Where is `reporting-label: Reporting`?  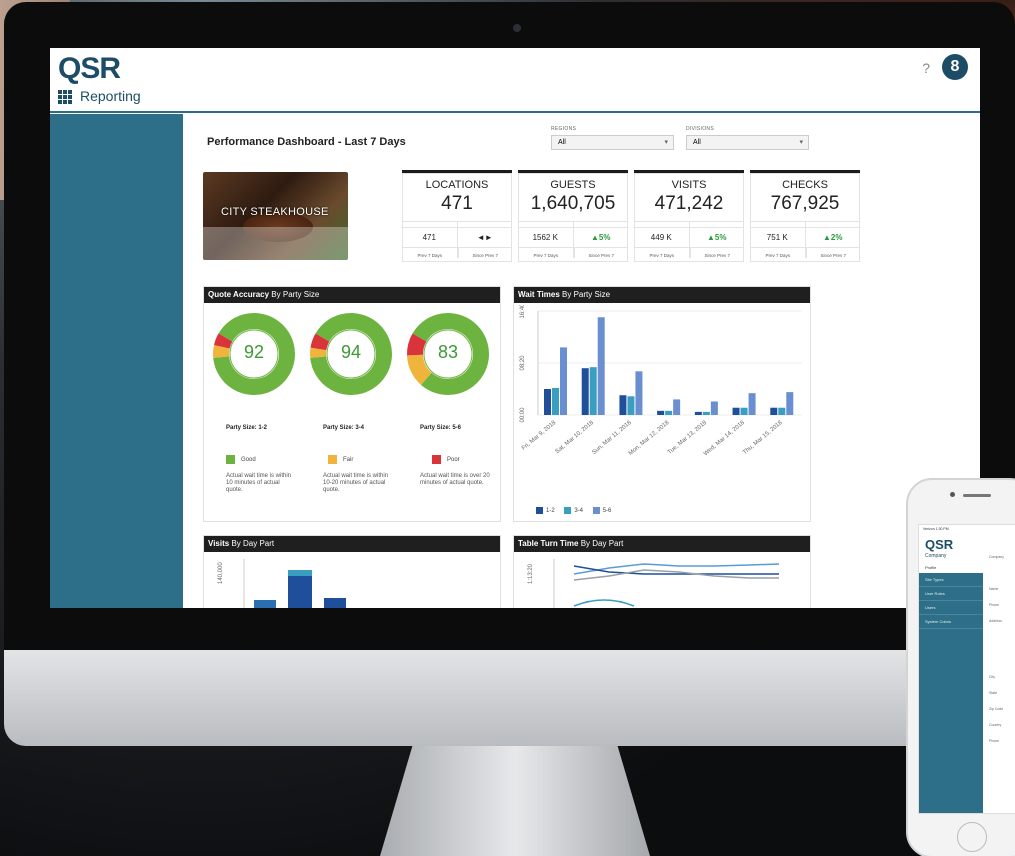 reporting-label: Reporting is located at coordinates (110, 96).